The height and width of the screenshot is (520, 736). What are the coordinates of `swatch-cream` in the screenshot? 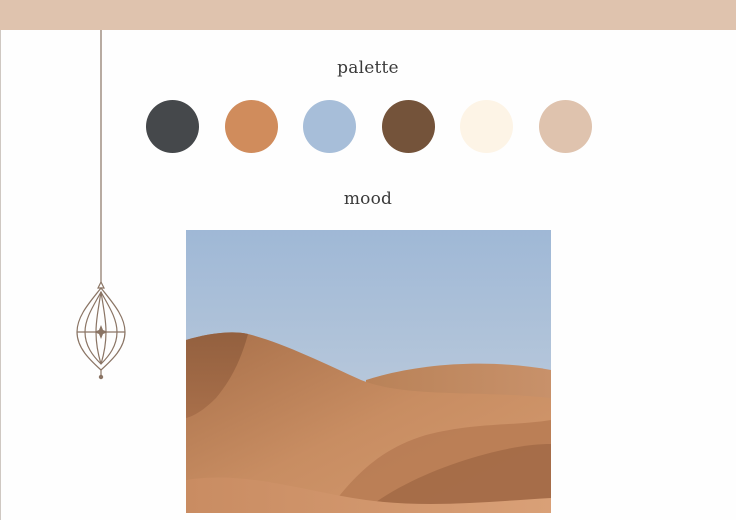 It's located at (486, 126).